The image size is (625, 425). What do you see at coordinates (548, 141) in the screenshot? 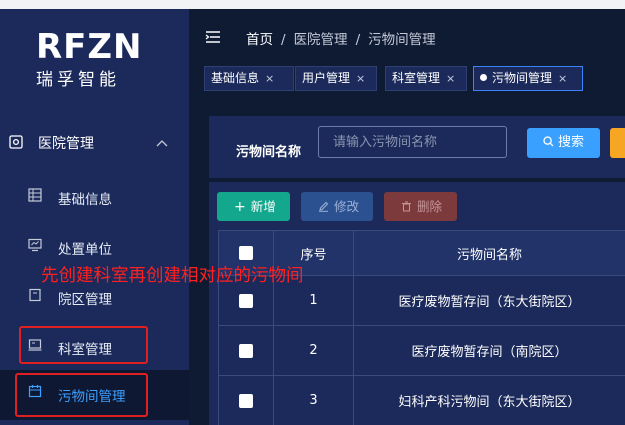
I see `search-icon` at bounding box center [548, 141].